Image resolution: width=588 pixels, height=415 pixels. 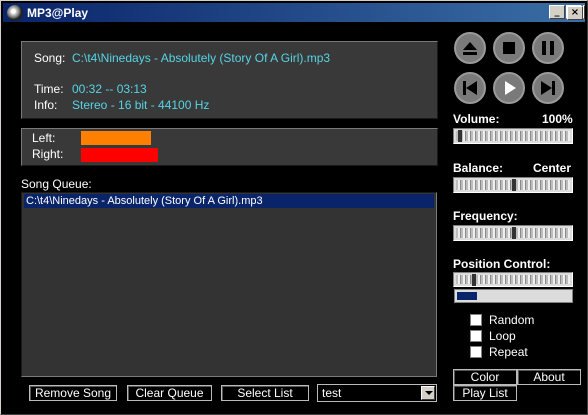 What do you see at coordinates (56, 184) in the screenshot?
I see `song-queue-label: Song Queue:` at bounding box center [56, 184].